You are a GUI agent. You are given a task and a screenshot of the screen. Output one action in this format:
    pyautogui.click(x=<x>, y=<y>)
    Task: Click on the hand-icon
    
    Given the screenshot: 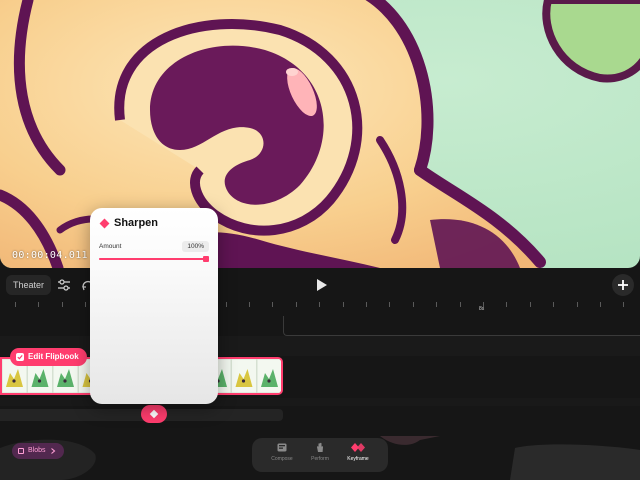 What is the action you would take?
    pyautogui.click(x=320, y=447)
    